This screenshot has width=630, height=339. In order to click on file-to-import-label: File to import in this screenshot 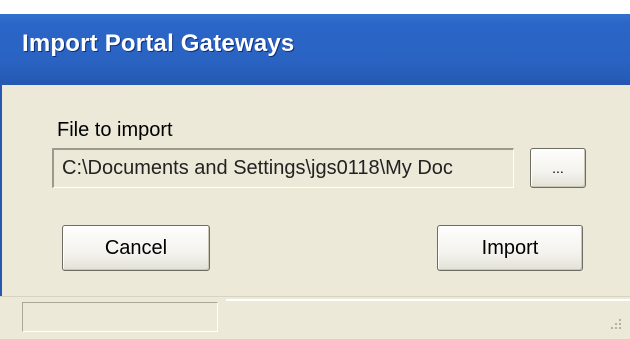, I will do `click(115, 130)`.